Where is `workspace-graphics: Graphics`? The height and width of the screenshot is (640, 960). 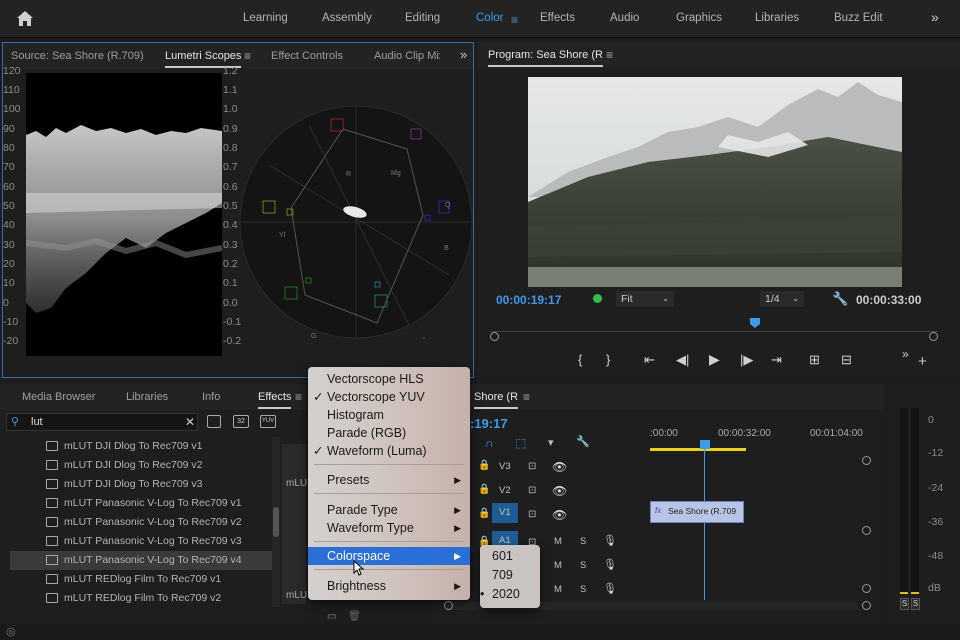 workspace-graphics: Graphics is located at coordinates (699, 18).